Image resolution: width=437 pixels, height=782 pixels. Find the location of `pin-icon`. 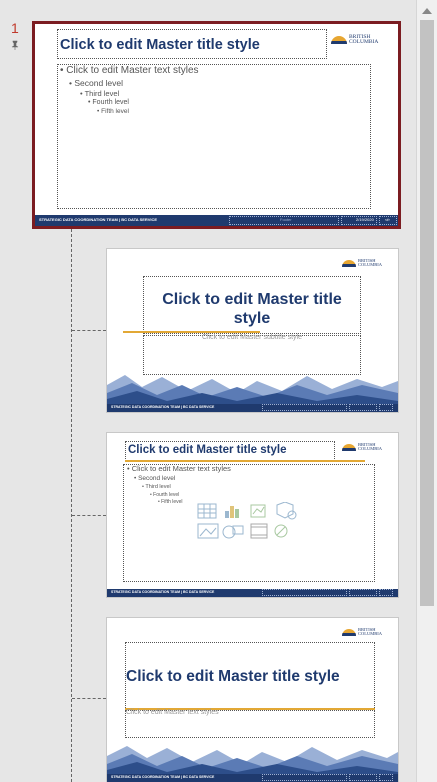

pin-icon is located at coordinates (15, 45).